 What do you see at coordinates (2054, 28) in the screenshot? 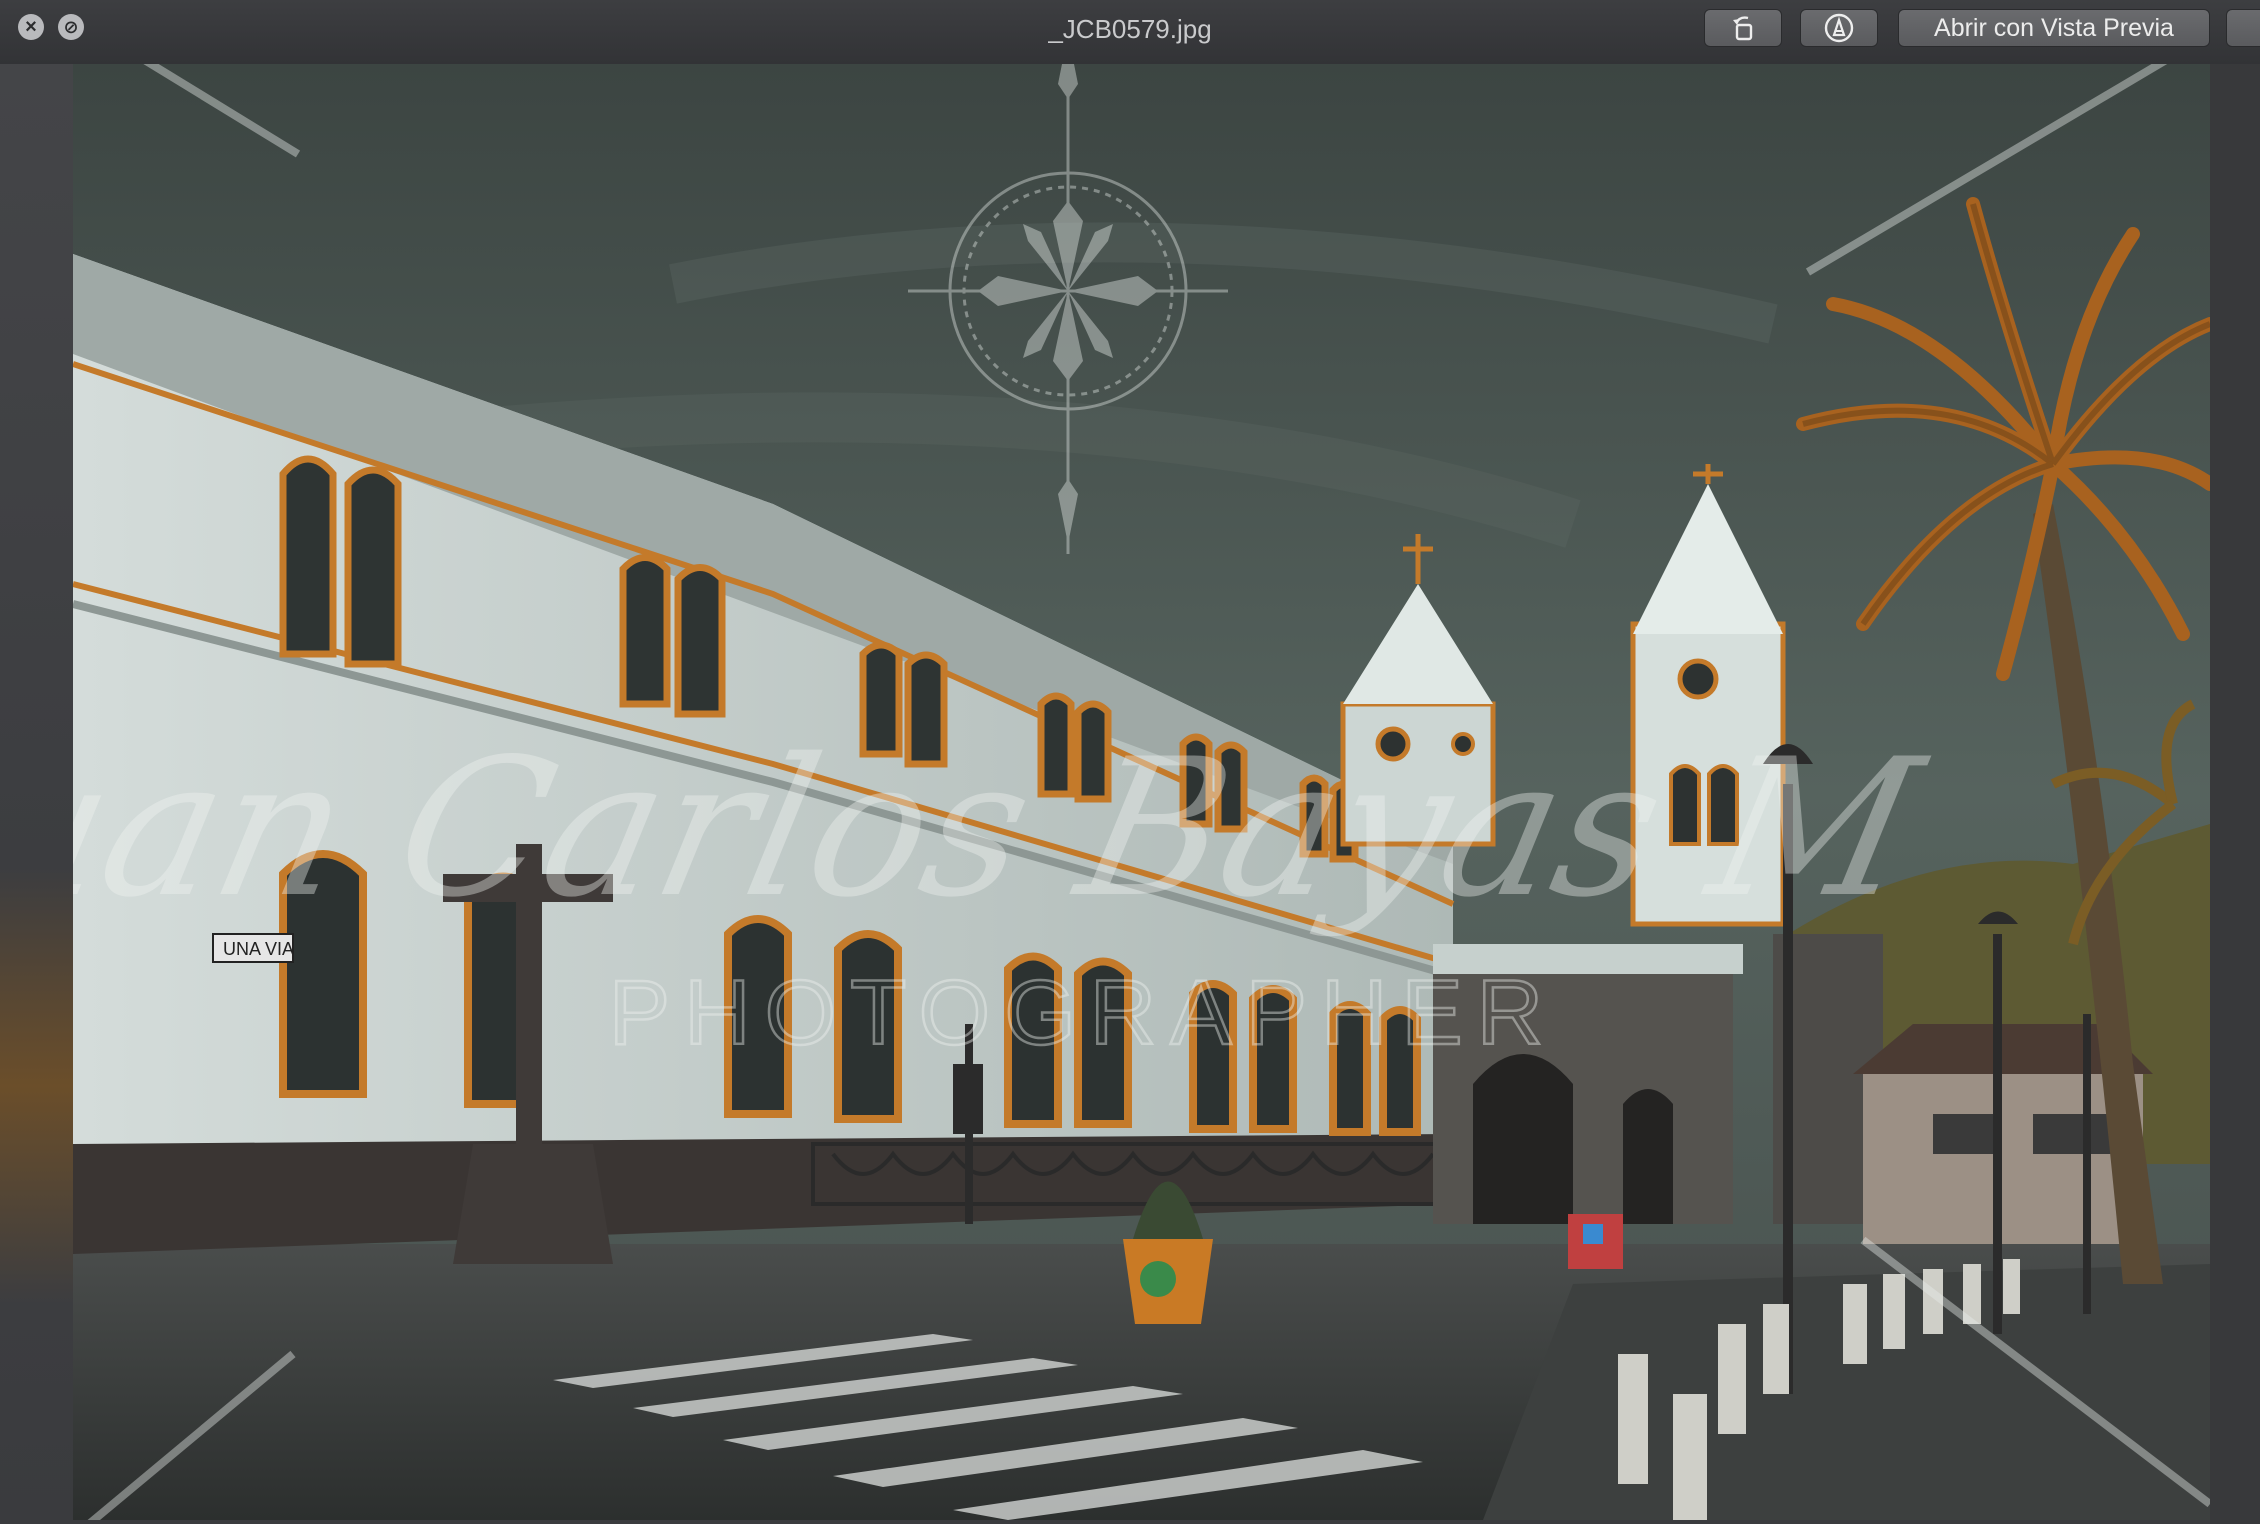
I see `open-with-preview-button: Abrir con Vista Previa` at bounding box center [2054, 28].